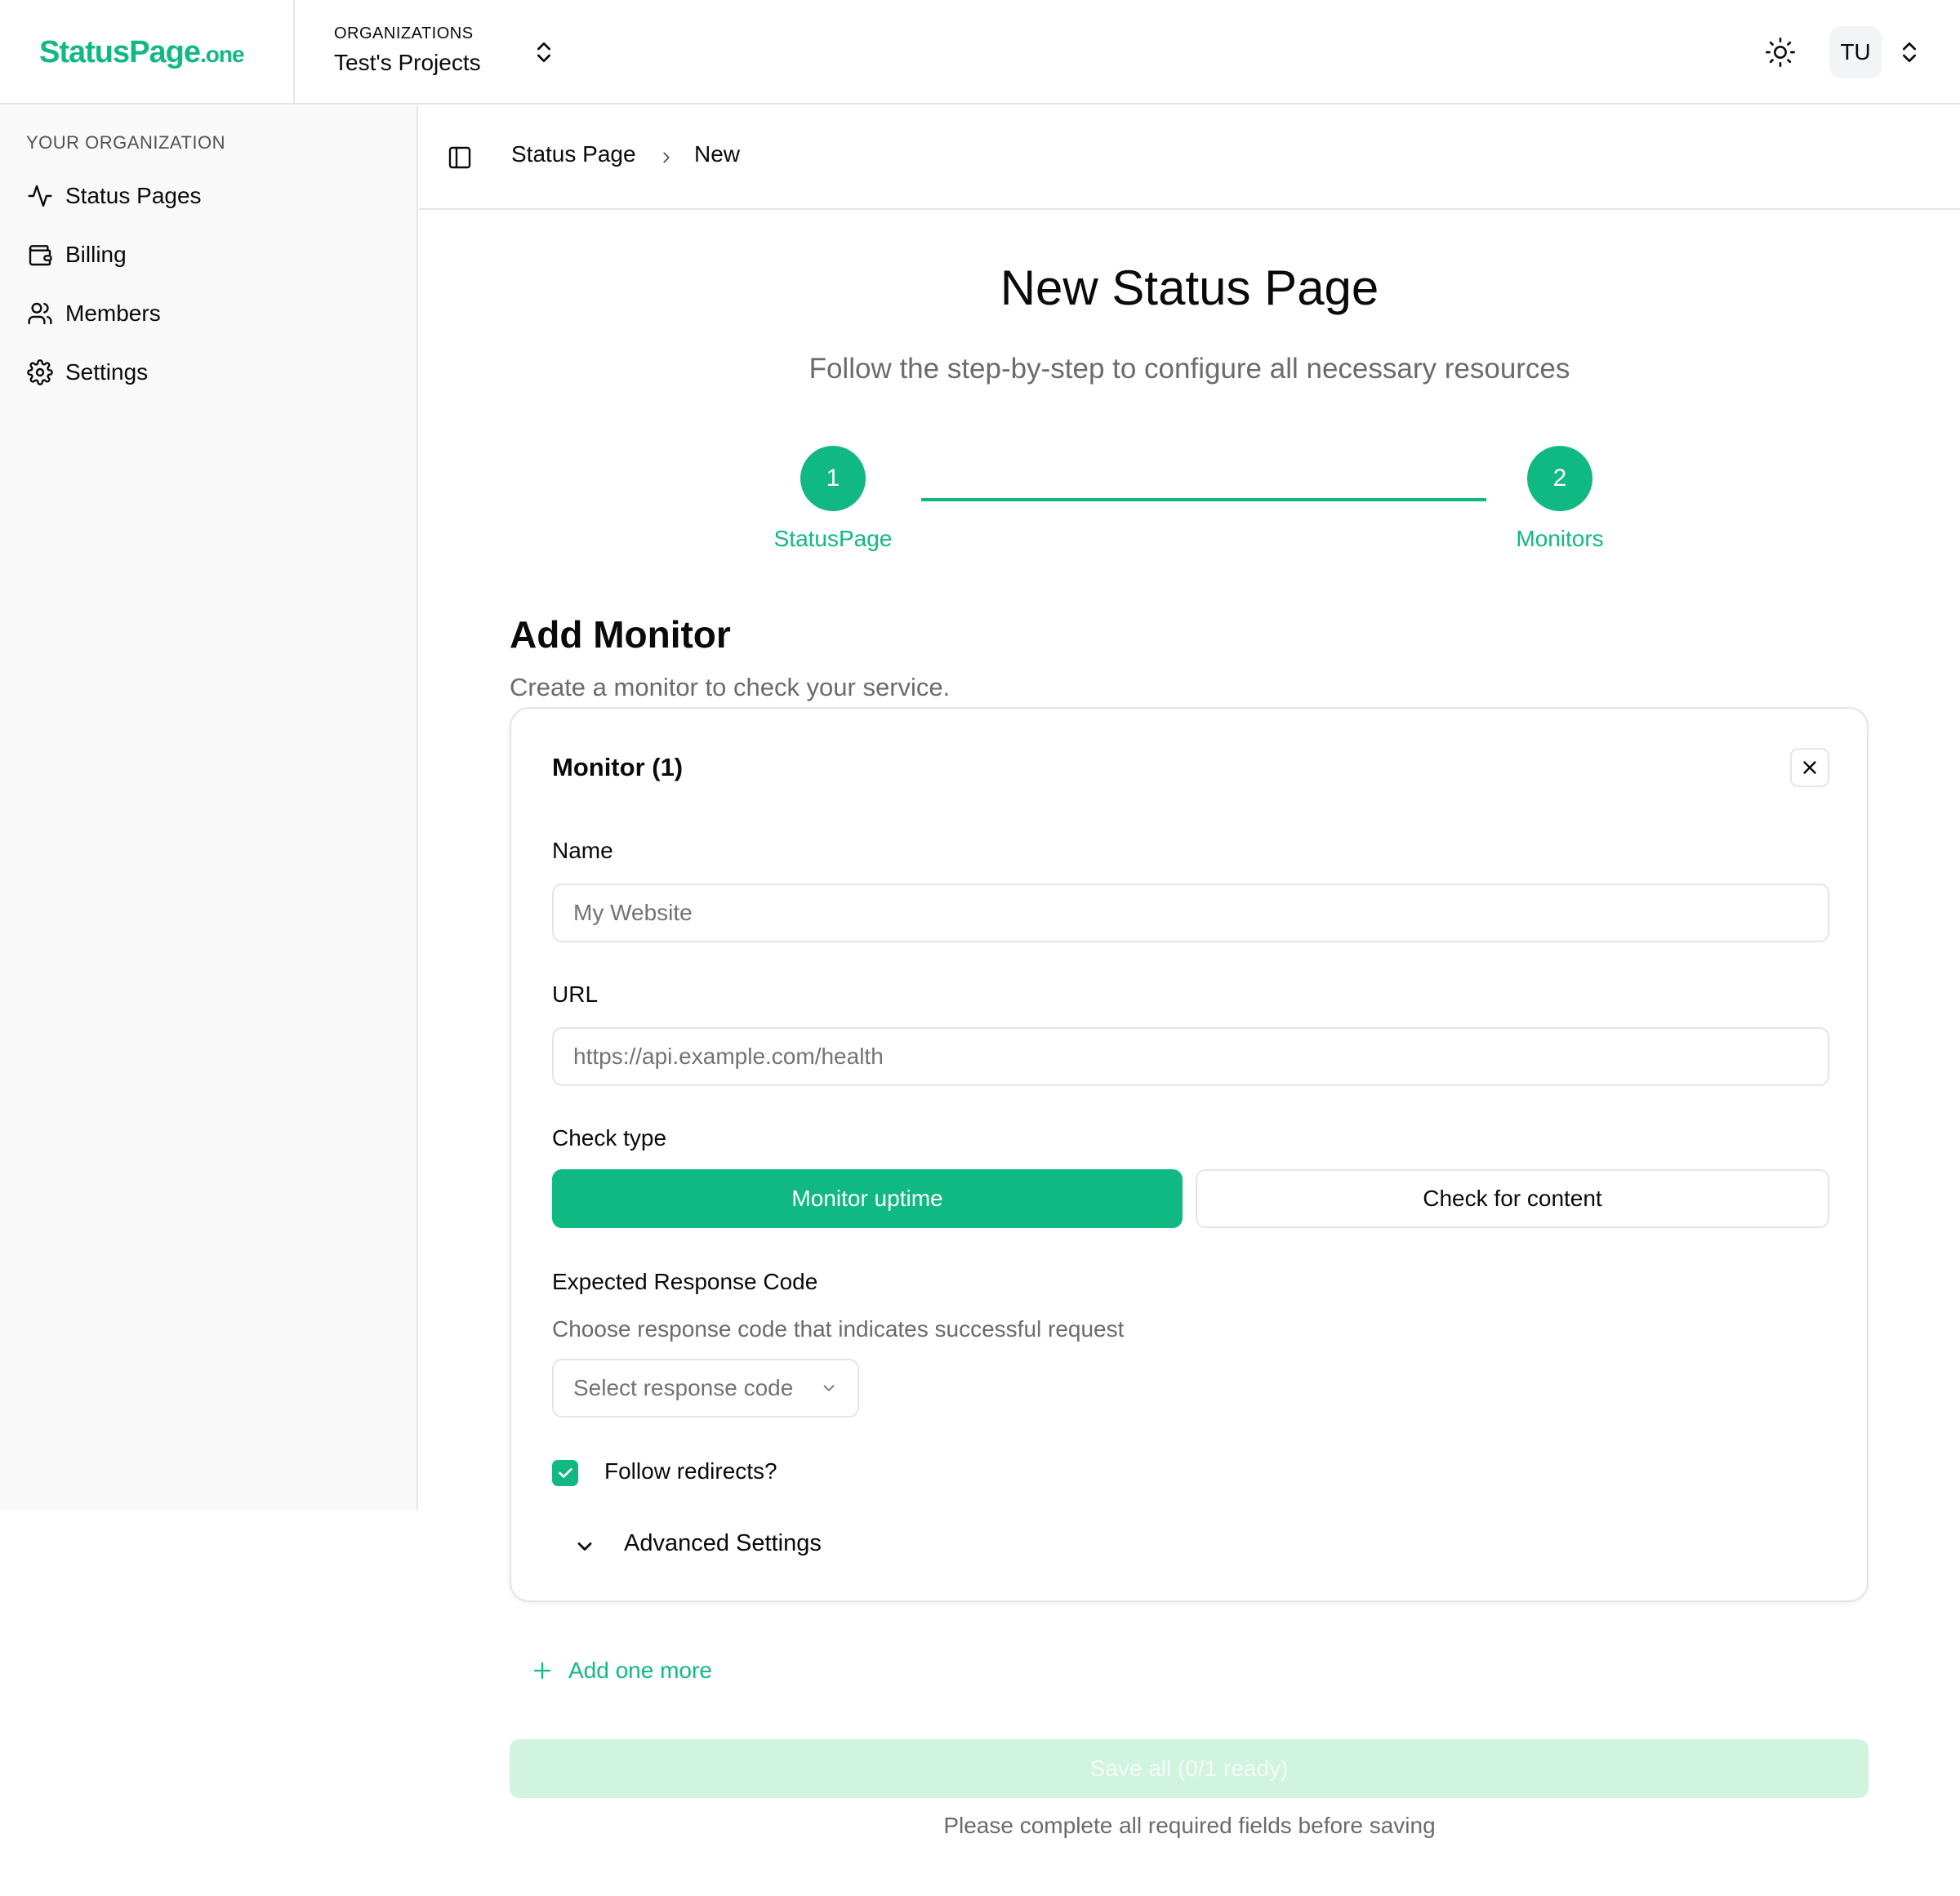  I want to click on sidebar-item-members: Members, so click(93, 314).